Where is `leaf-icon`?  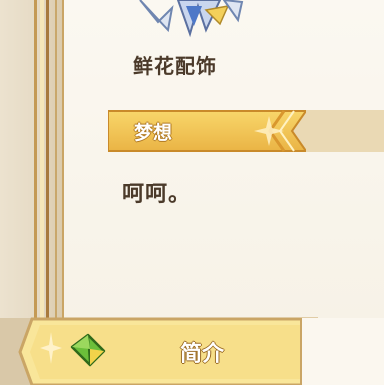
leaf-icon is located at coordinates (88, 350).